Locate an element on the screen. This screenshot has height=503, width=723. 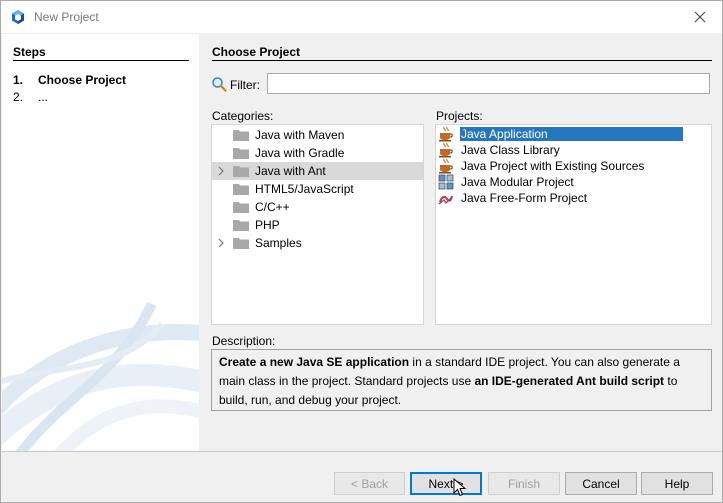
category-item-java-with-gradle: Java with Gradle is located at coordinates (317, 153).